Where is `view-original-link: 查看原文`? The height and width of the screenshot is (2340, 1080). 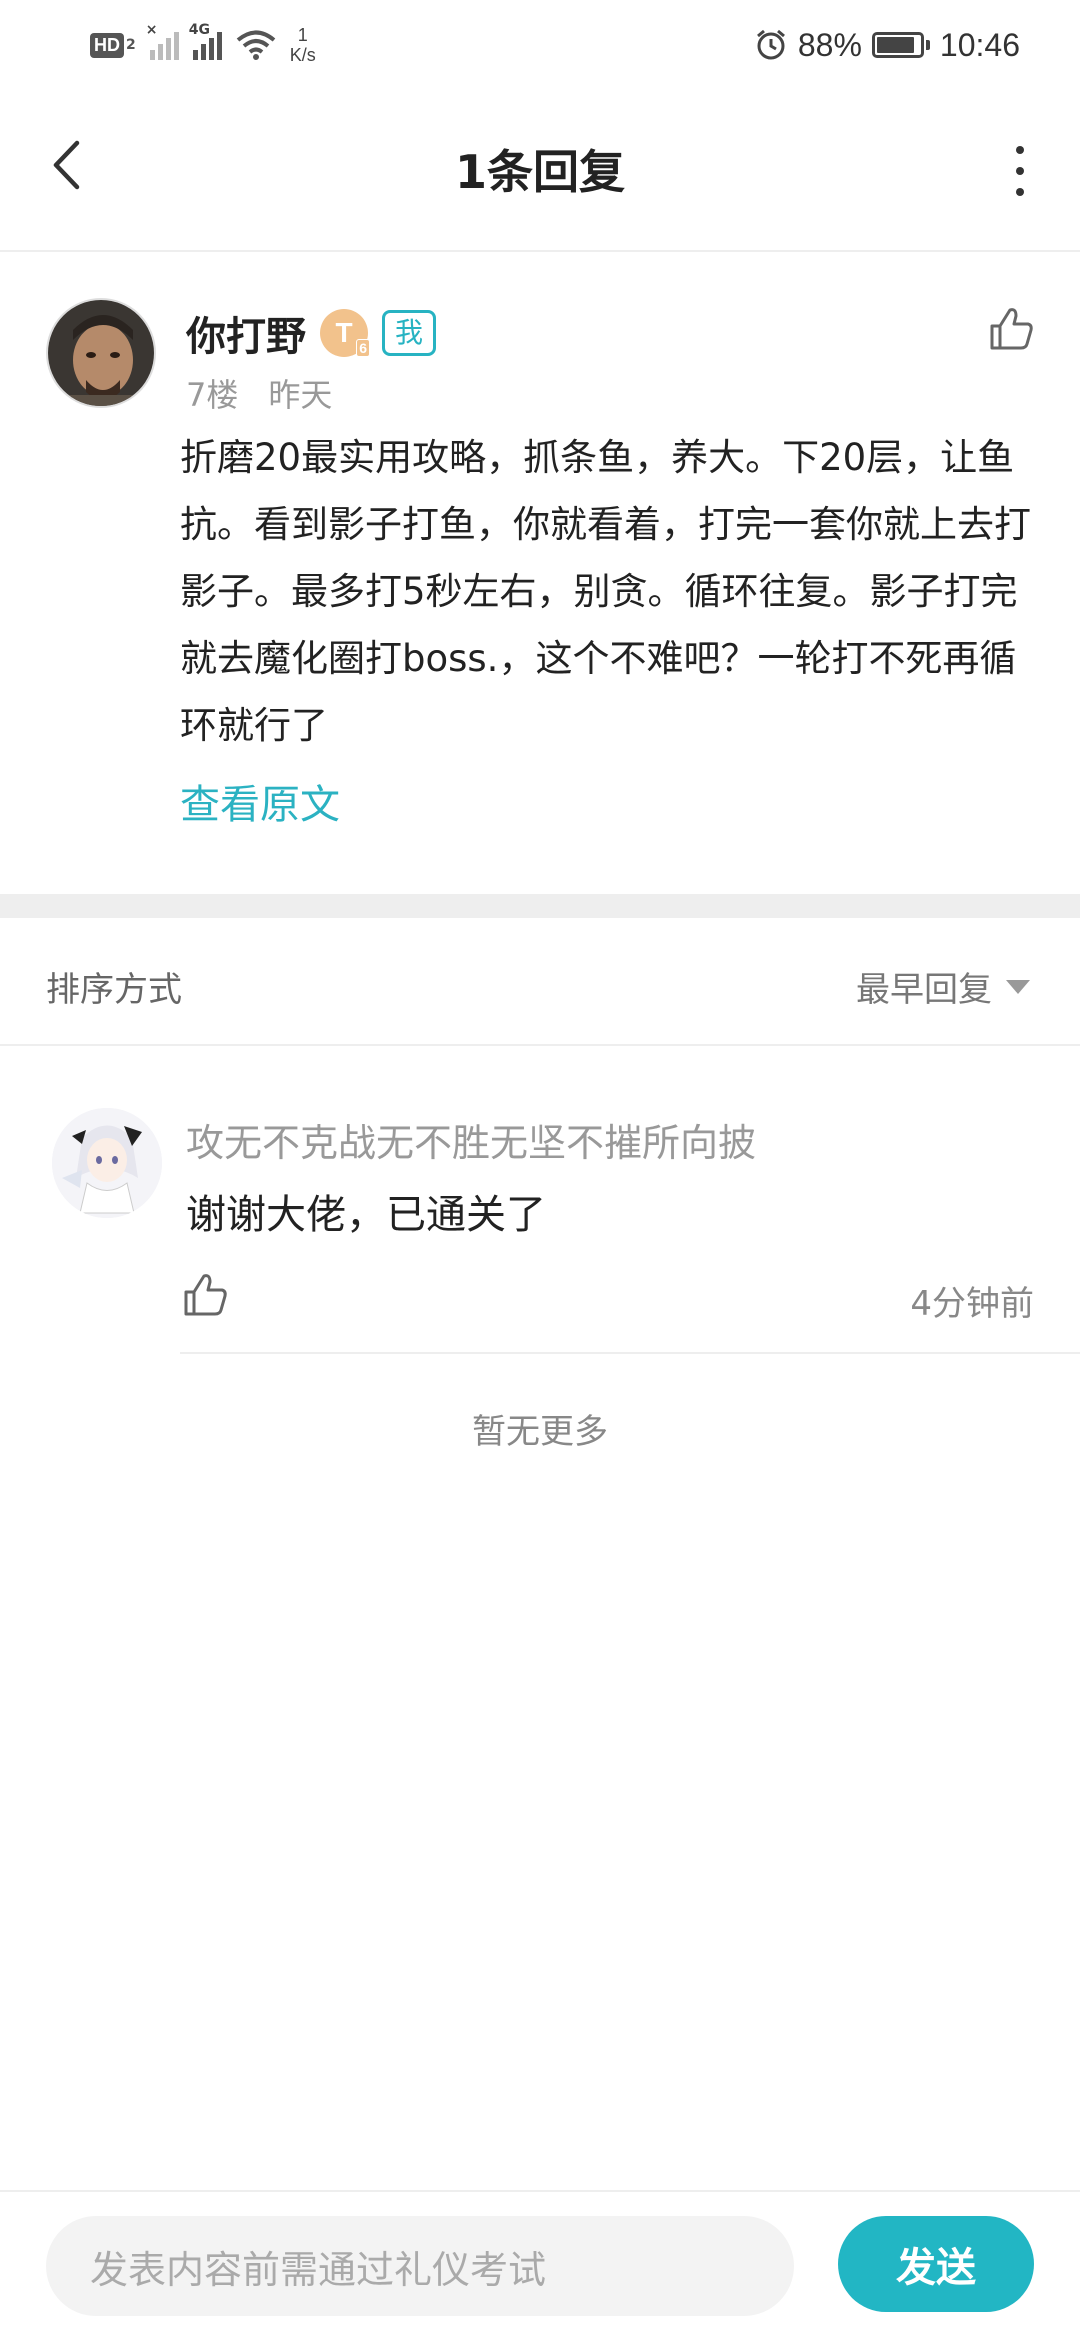 view-original-link: 查看原文 is located at coordinates (260, 801).